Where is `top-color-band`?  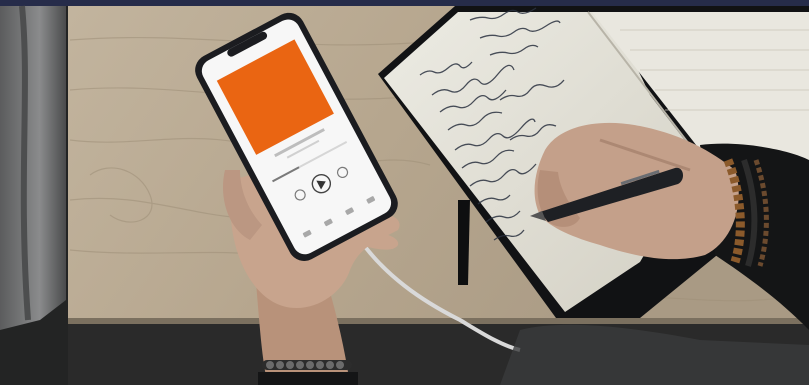
top-color-band is located at coordinates (404, 3).